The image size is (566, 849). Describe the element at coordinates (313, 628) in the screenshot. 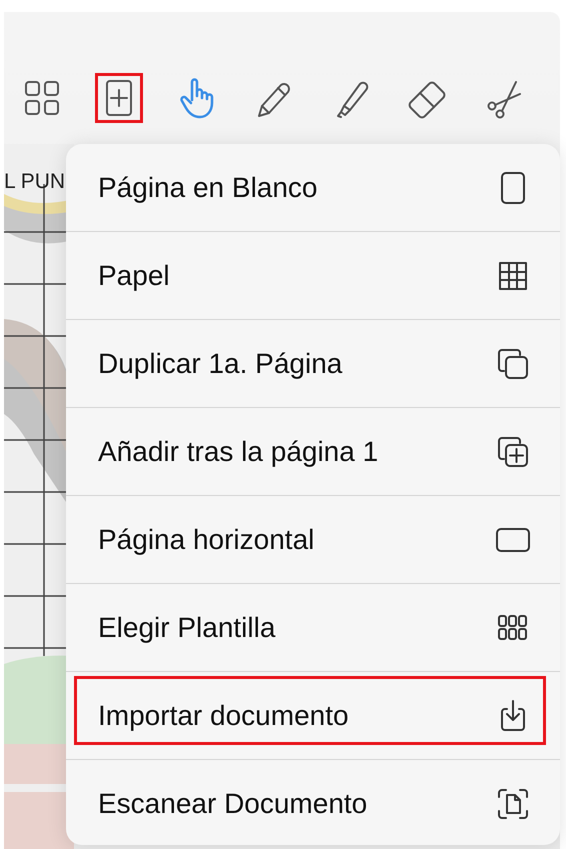

I see `menu-item: Elegir Plantilla` at that location.